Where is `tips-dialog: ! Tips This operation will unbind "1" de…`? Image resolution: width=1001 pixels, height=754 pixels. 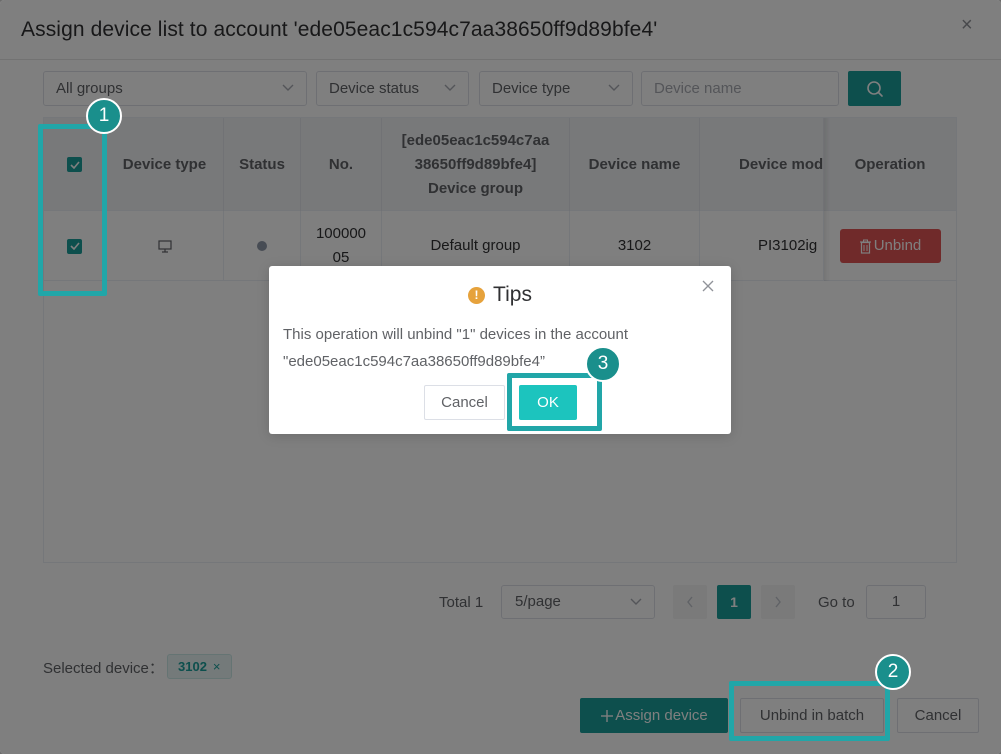
tips-dialog: ! Tips This operation will unbind "1" de… is located at coordinates (500, 350).